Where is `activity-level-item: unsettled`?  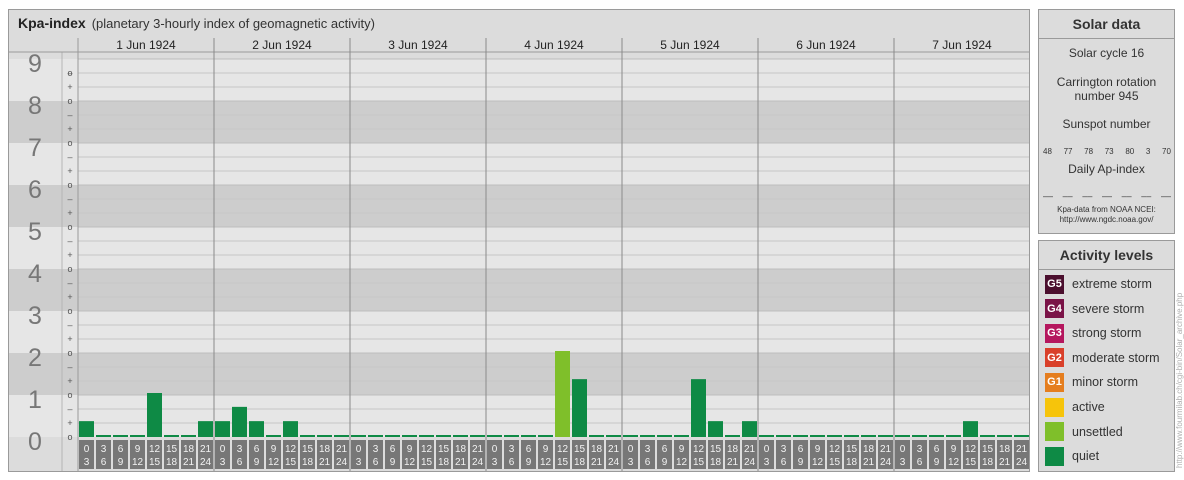
activity-level-item: unsettled is located at coordinates (1084, 432).